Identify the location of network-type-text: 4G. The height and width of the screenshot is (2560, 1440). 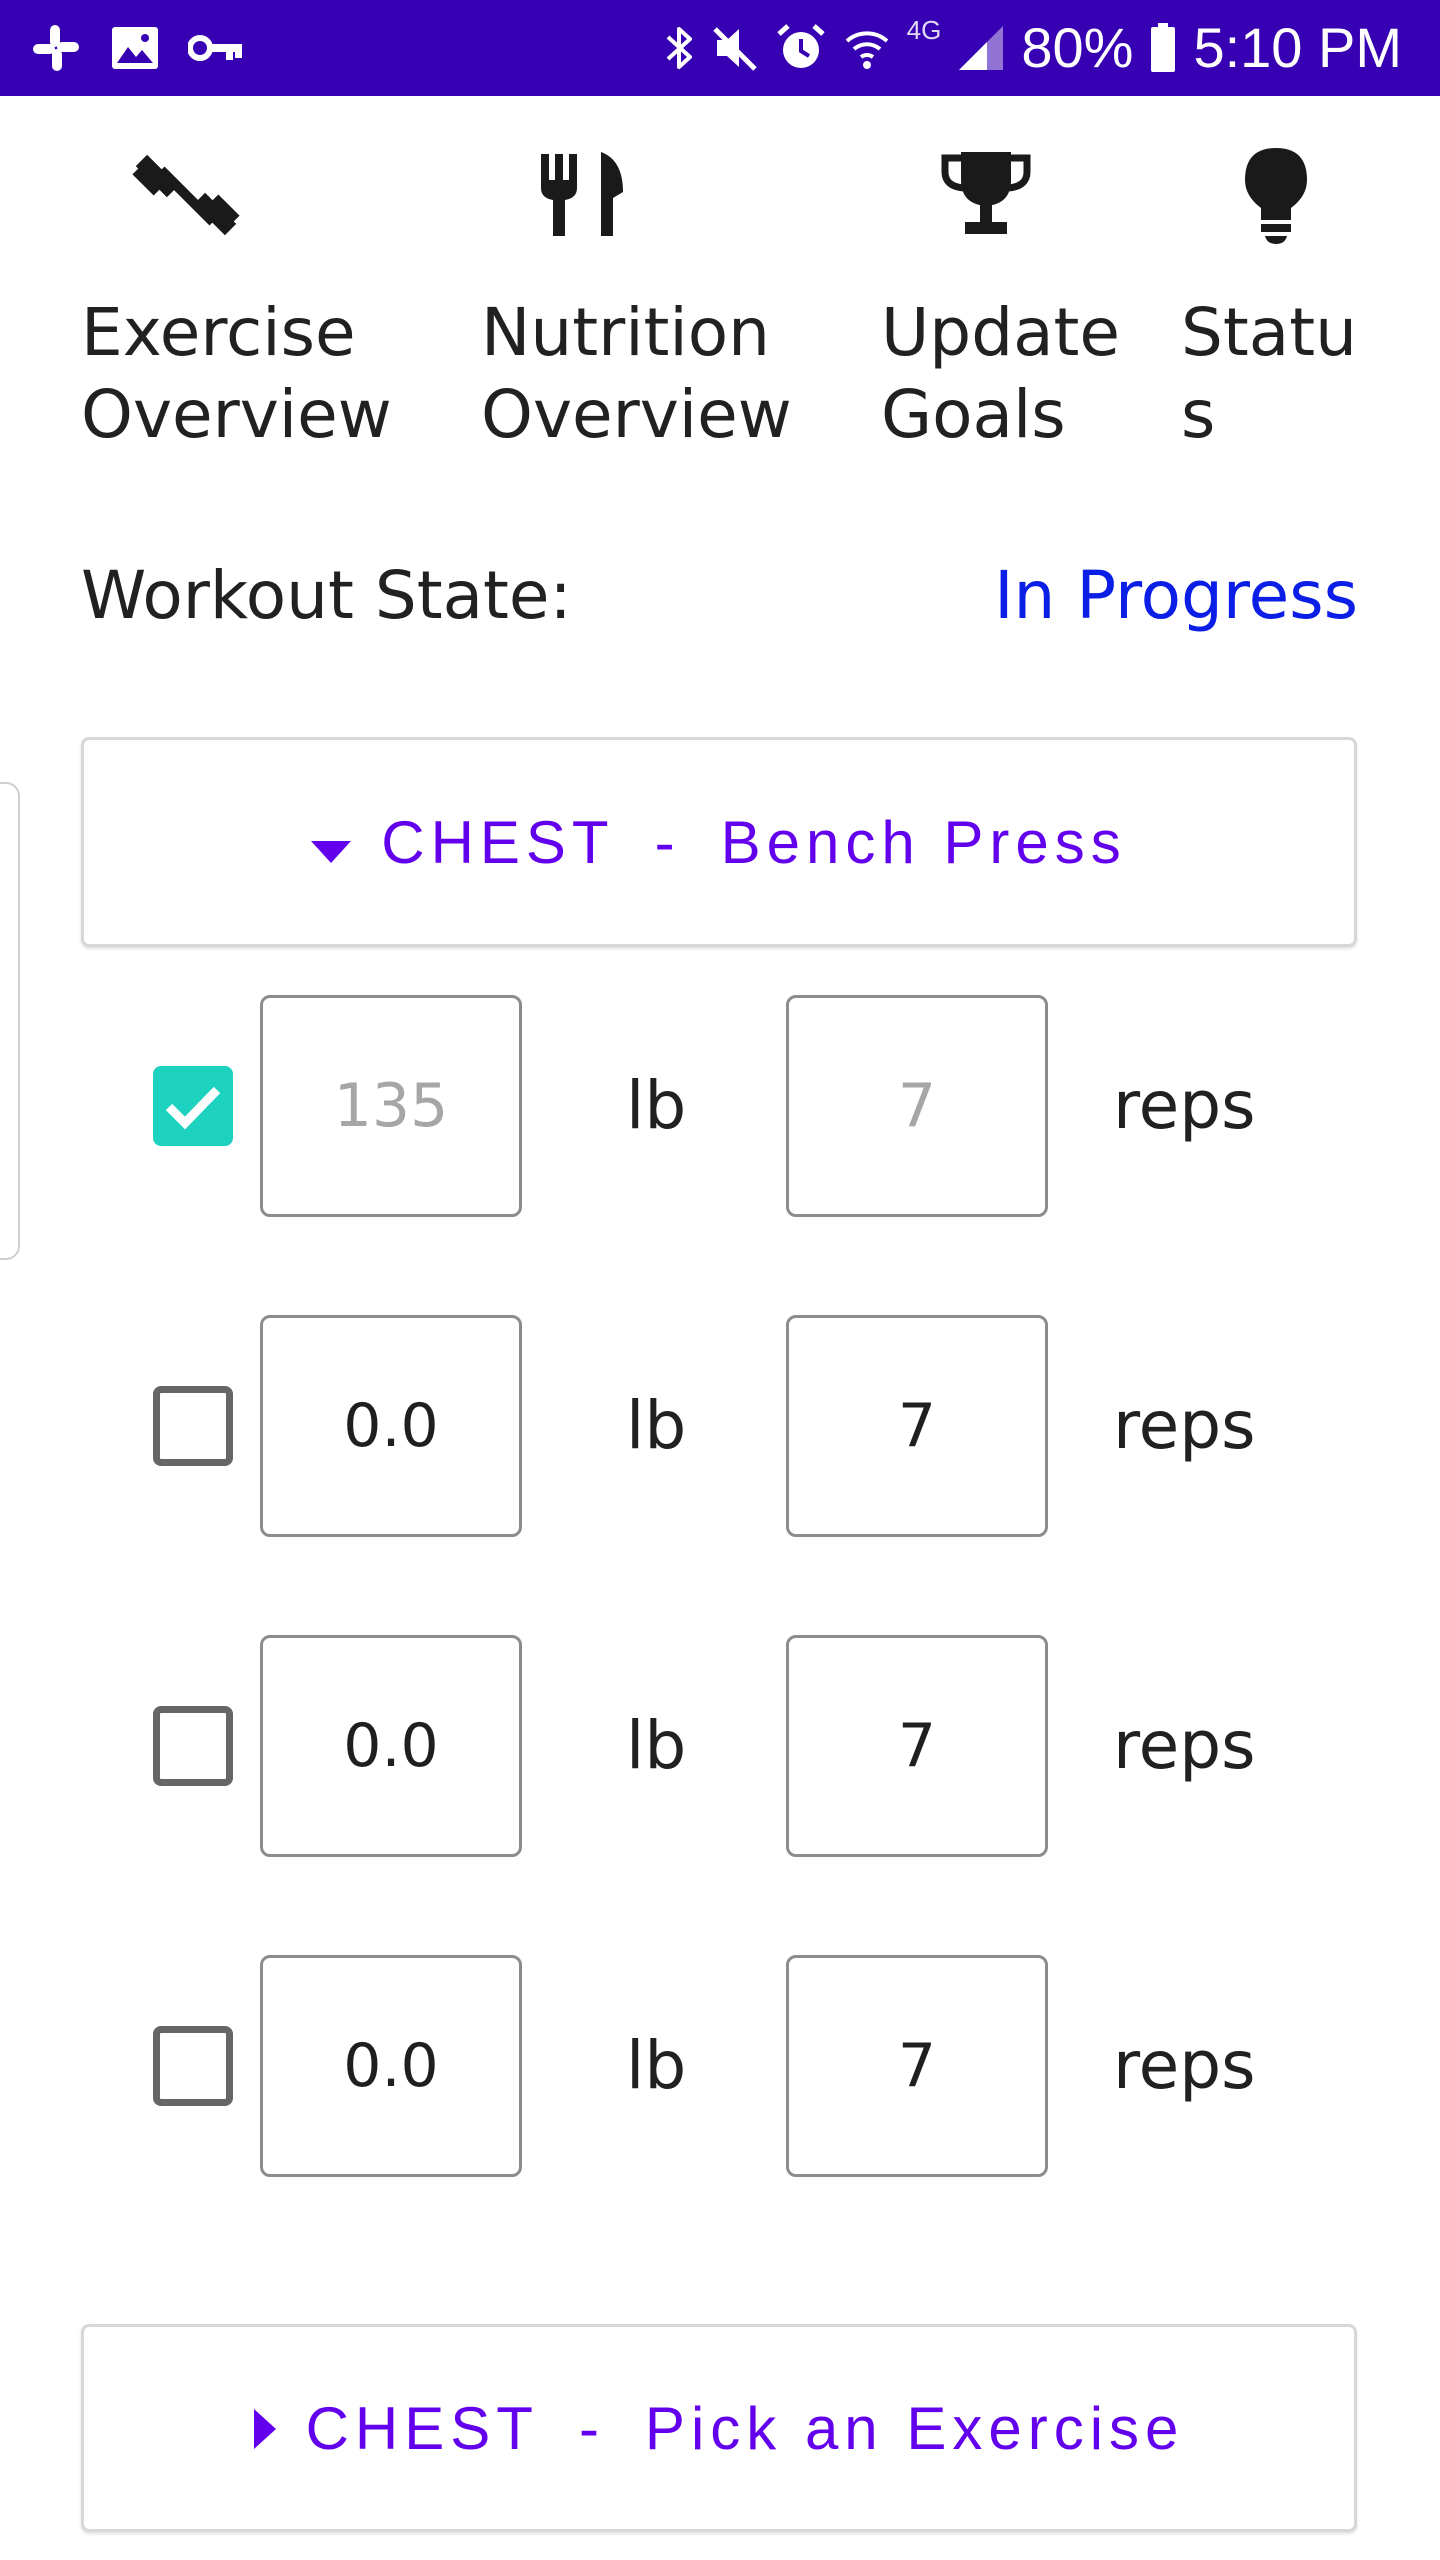
(924, 30).